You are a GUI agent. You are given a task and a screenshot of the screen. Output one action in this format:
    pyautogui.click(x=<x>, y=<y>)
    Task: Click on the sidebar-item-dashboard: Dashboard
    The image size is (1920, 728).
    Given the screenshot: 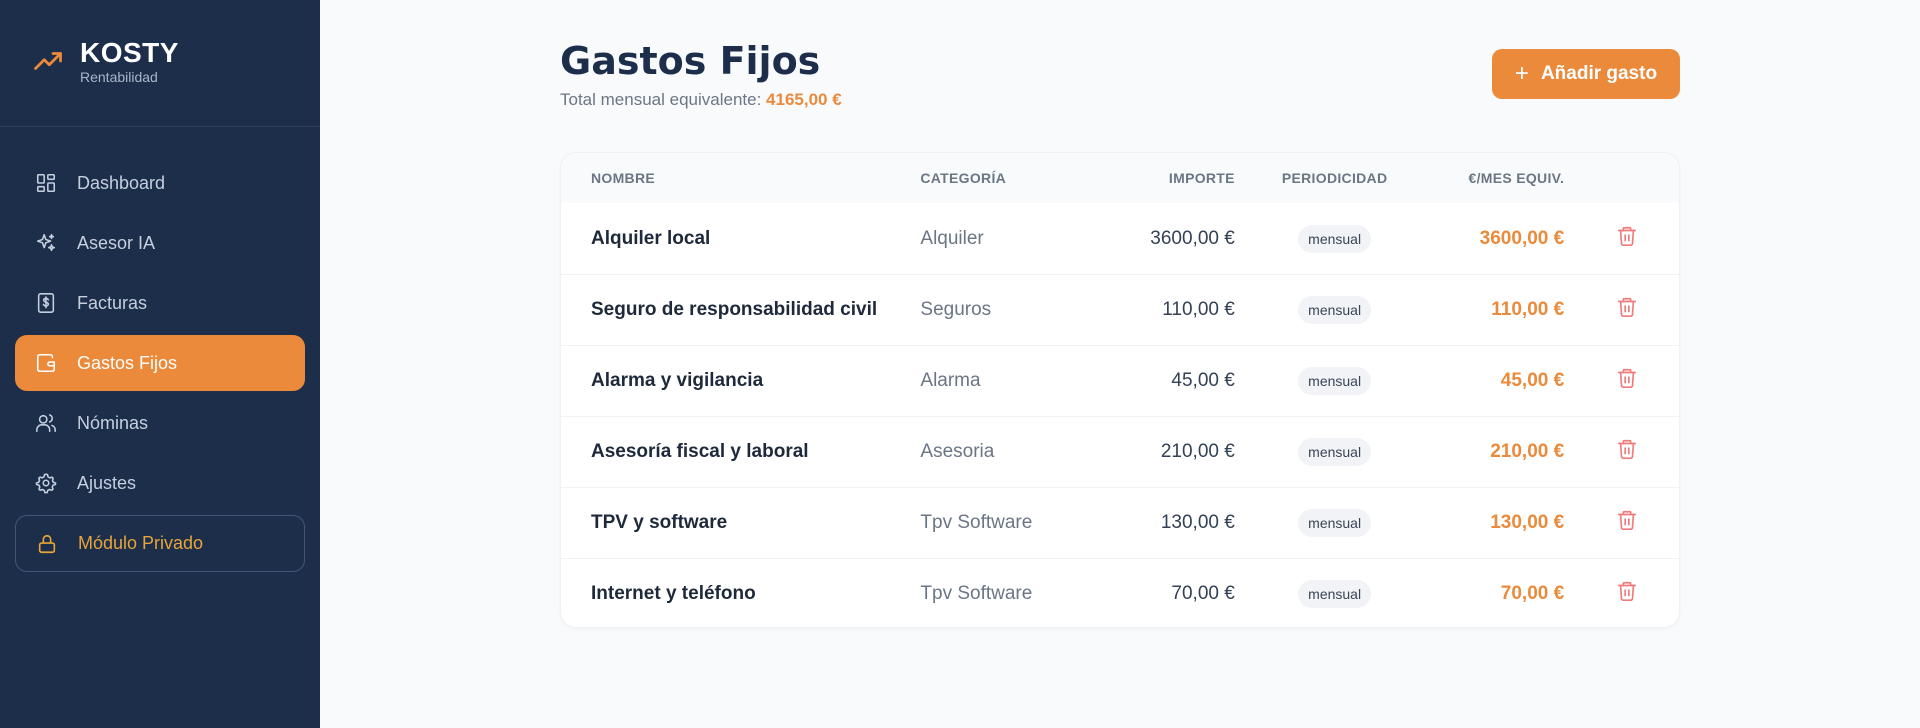 What is the action you would take?
    pyautogui.click(x=160, y=183)
    